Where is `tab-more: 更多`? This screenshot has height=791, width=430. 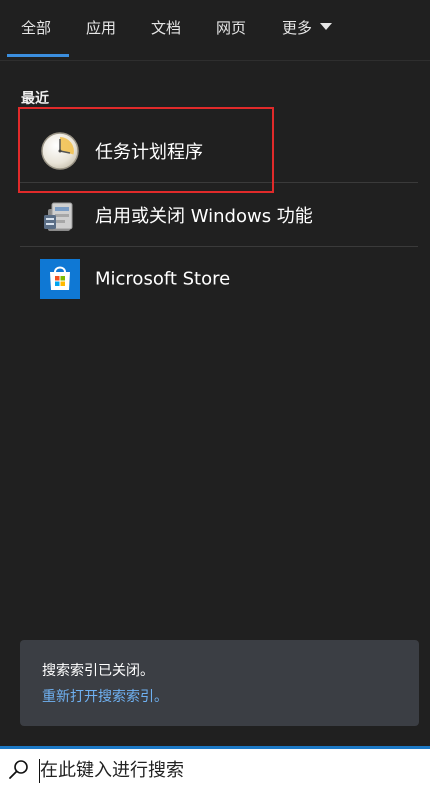 tab-more: 更多 is located at coordinates (307, 27).